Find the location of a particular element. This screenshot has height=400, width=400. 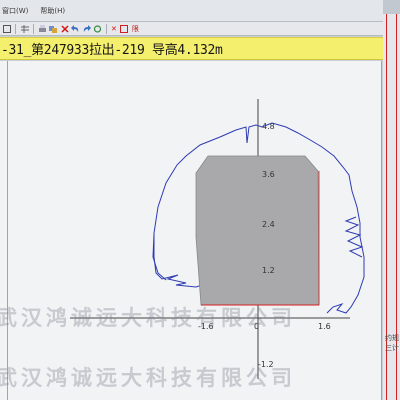

window-gap is located at coordinates (391, 7).